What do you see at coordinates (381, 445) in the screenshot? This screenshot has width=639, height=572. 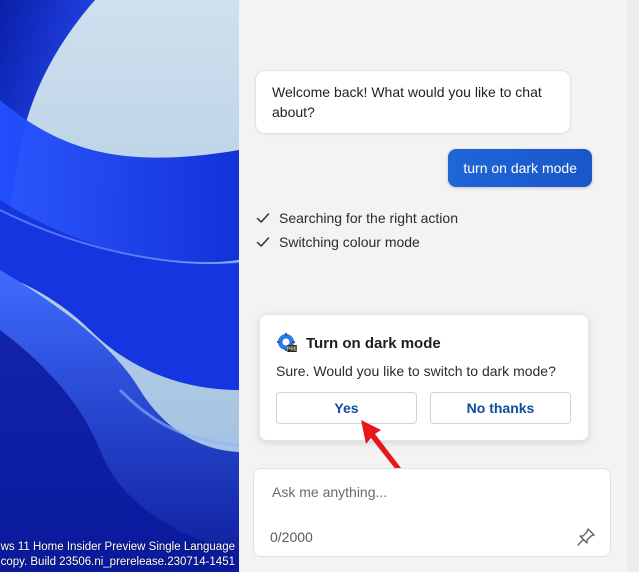 I see `red-arrow-annotation` at bounding box center [381, 445].